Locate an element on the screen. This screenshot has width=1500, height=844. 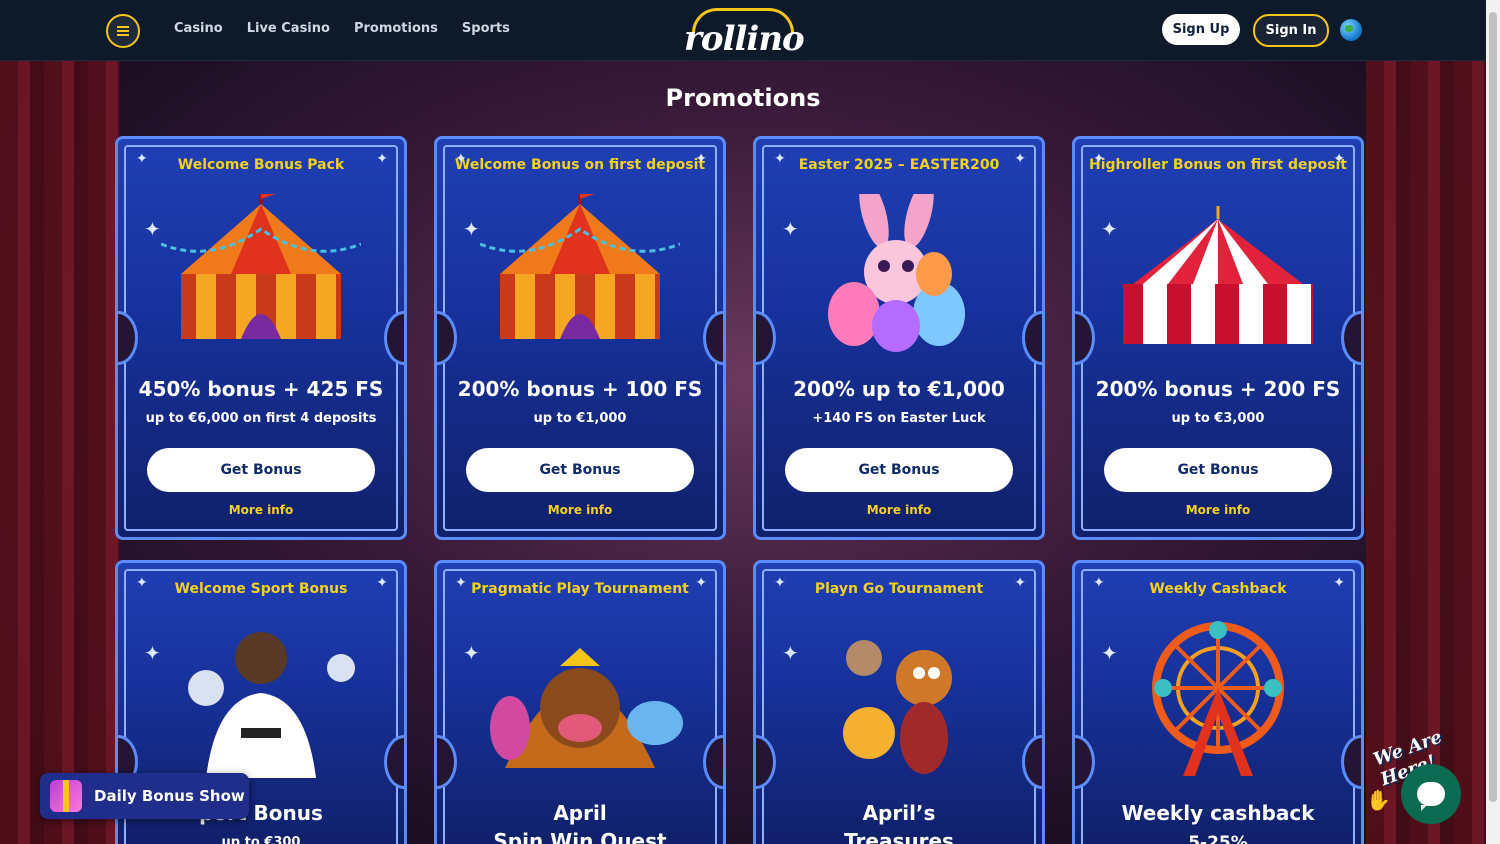
nav-casino: Casino is located at coordinates (198, 28).